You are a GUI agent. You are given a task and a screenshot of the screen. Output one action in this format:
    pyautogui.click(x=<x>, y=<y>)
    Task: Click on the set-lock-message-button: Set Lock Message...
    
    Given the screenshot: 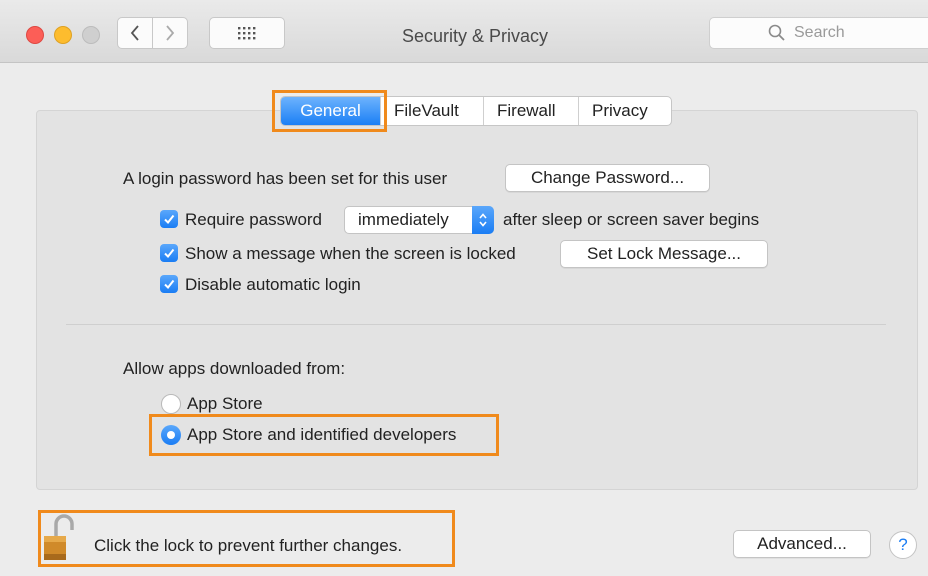 What is the action you would take?
    pyautogui.click(x=664, y=254)
    